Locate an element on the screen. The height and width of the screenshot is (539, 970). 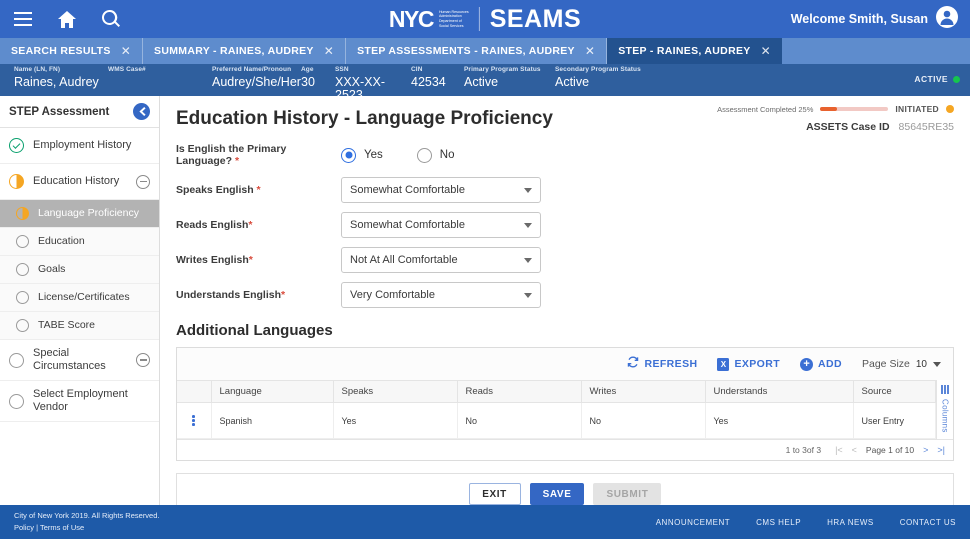
select-reads-english: Somewhat Comfortable is located at coordinates (441, 225).